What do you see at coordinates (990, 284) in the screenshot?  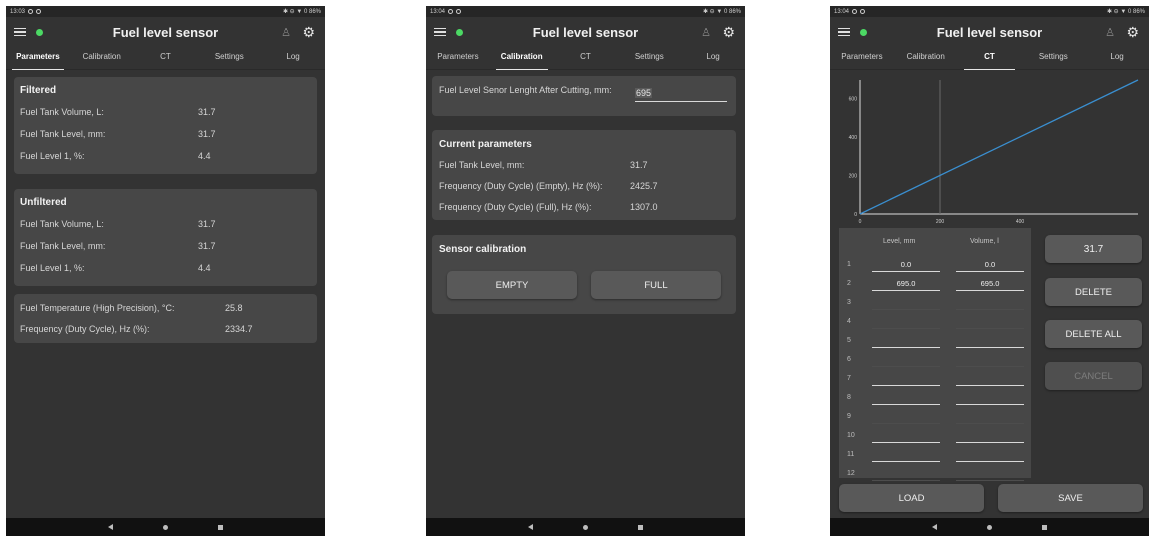 I see `volume-input: 695.0` at bounding box center [990, 284].